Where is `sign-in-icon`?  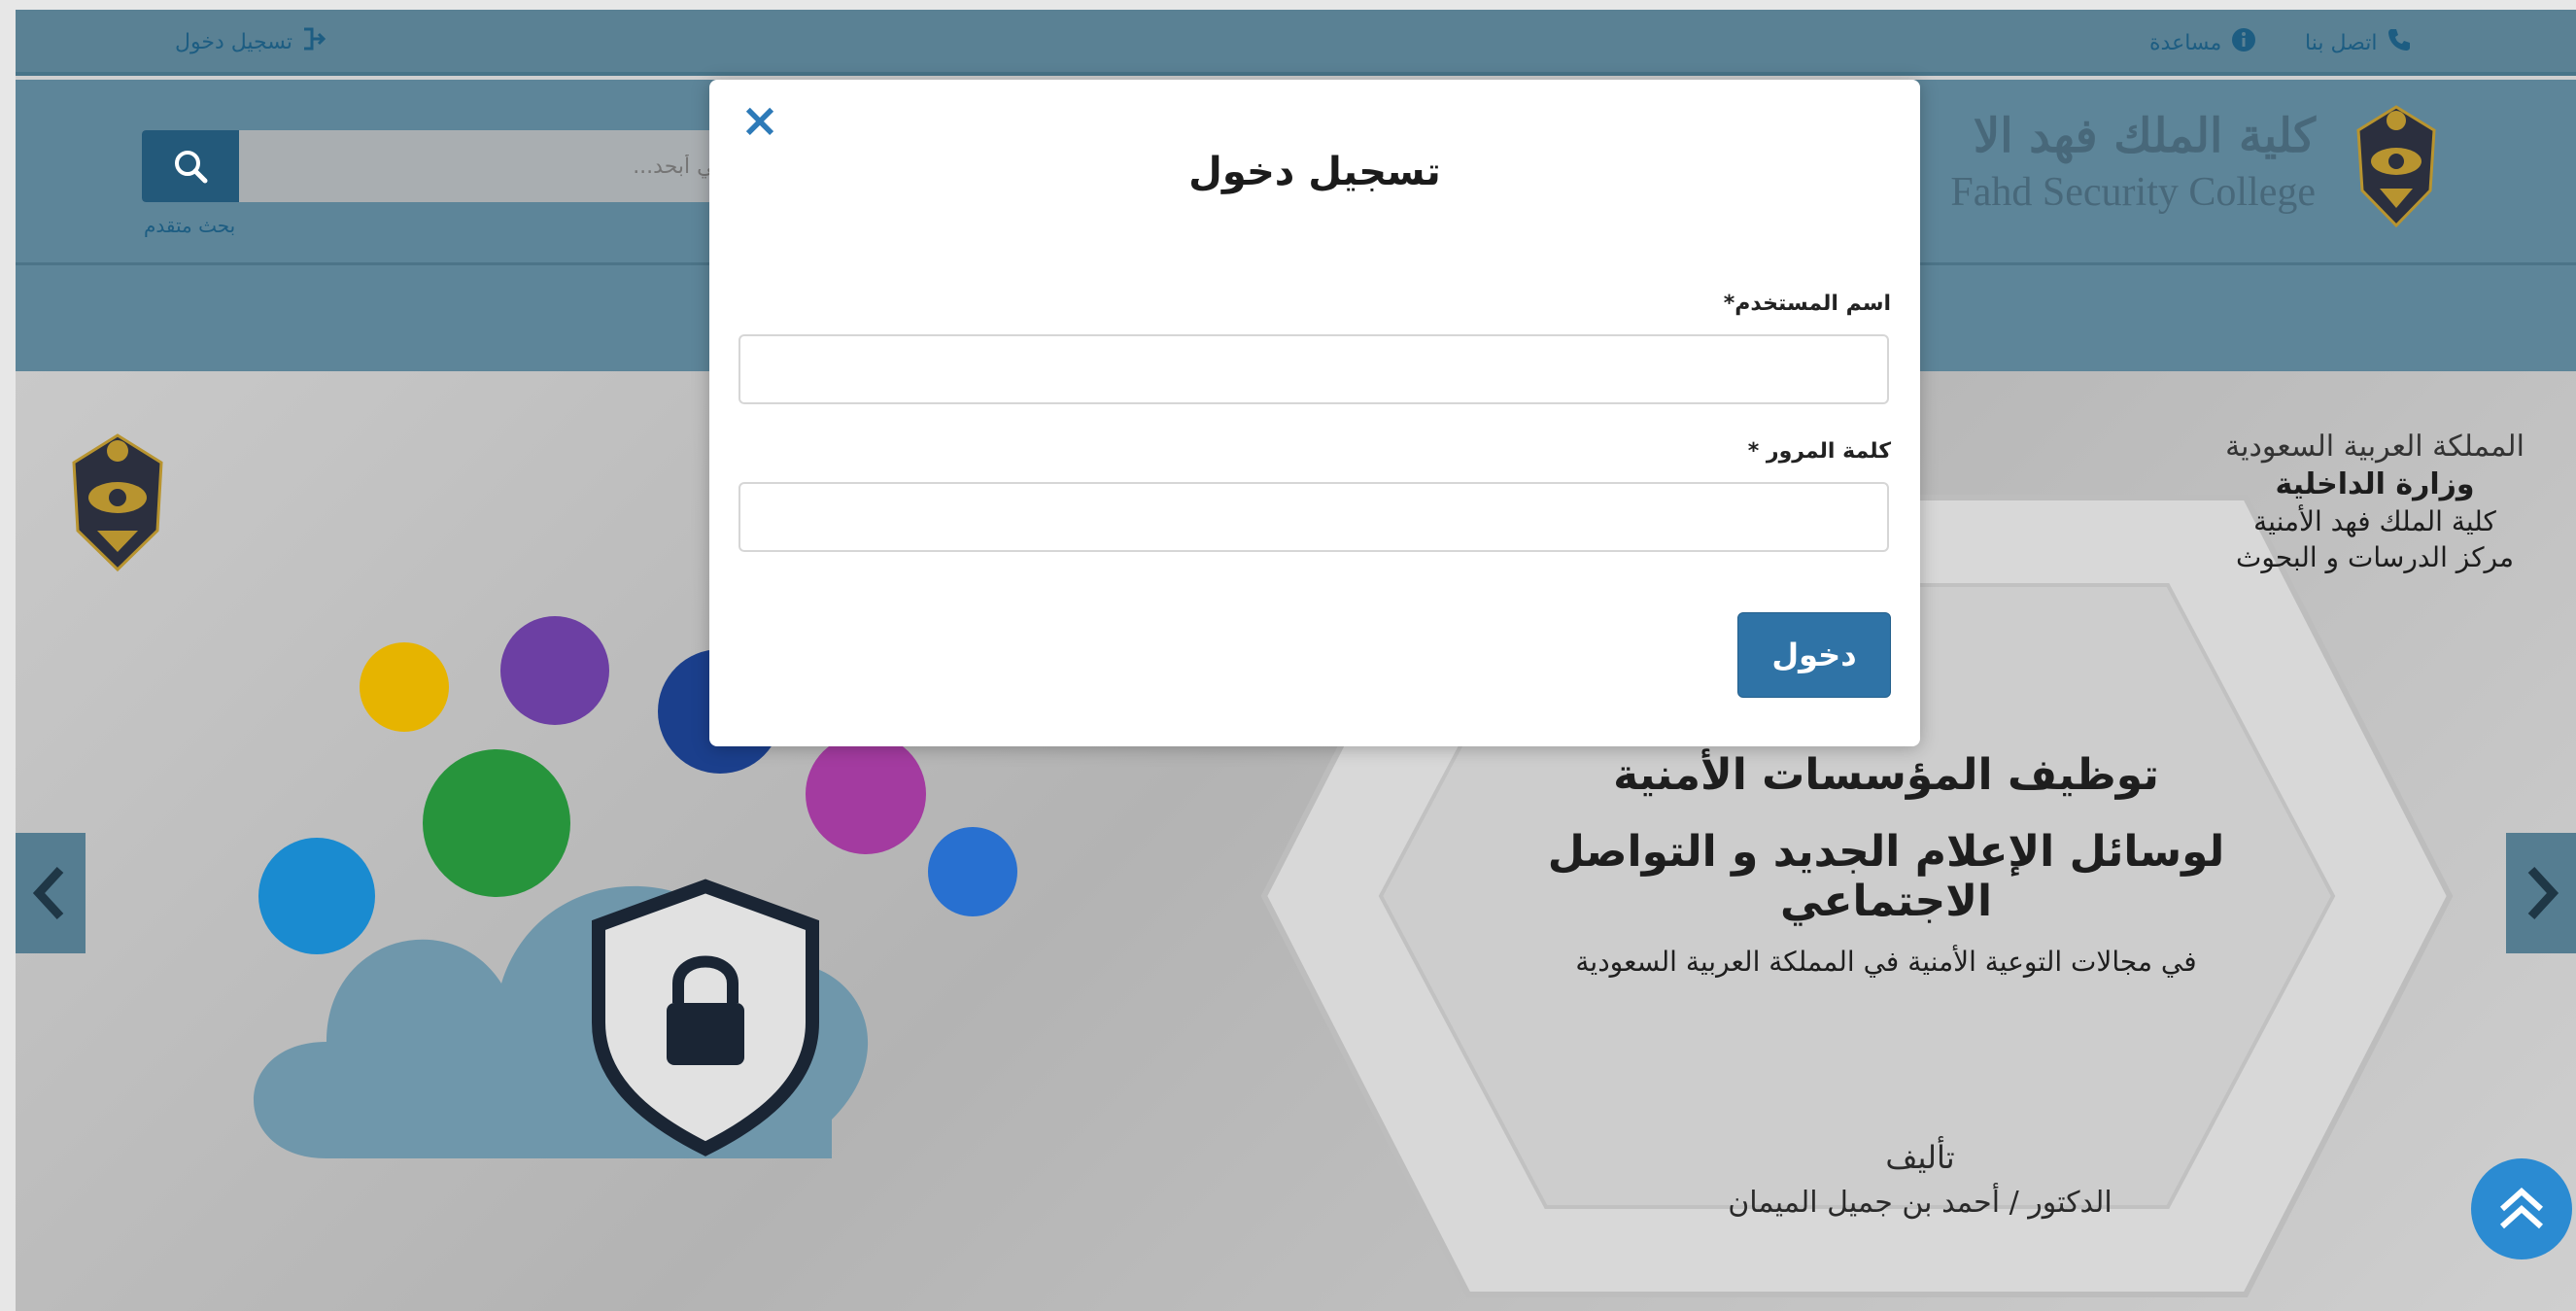 sign-in-icon is located at coordinates (315, 41).